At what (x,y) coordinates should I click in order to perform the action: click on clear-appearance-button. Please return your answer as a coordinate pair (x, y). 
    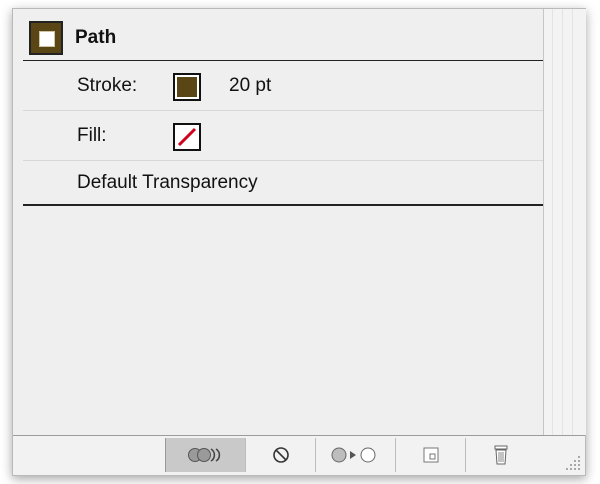
    Looking at the image, I should click on (280, 455).